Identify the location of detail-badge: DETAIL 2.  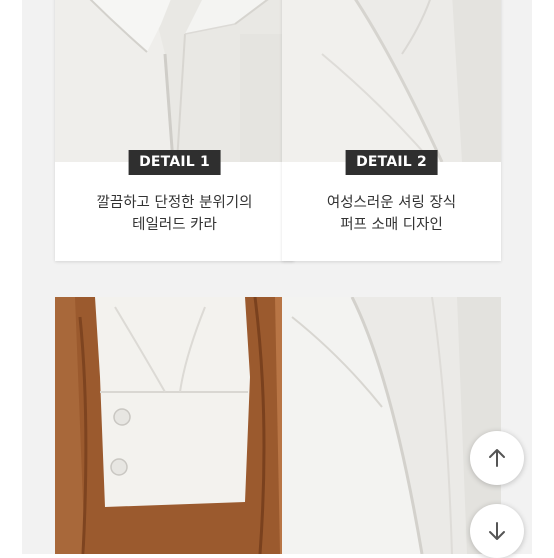
(391, 162).